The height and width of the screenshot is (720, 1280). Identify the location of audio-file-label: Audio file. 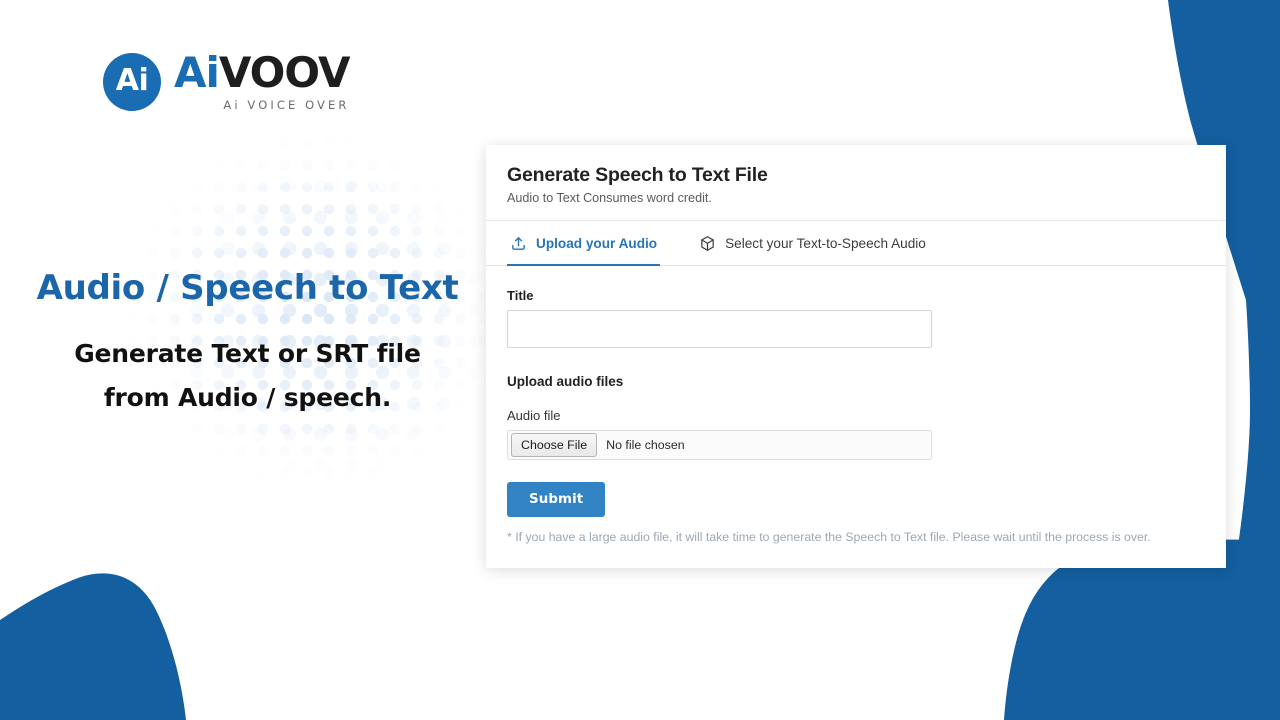
(534, 416).